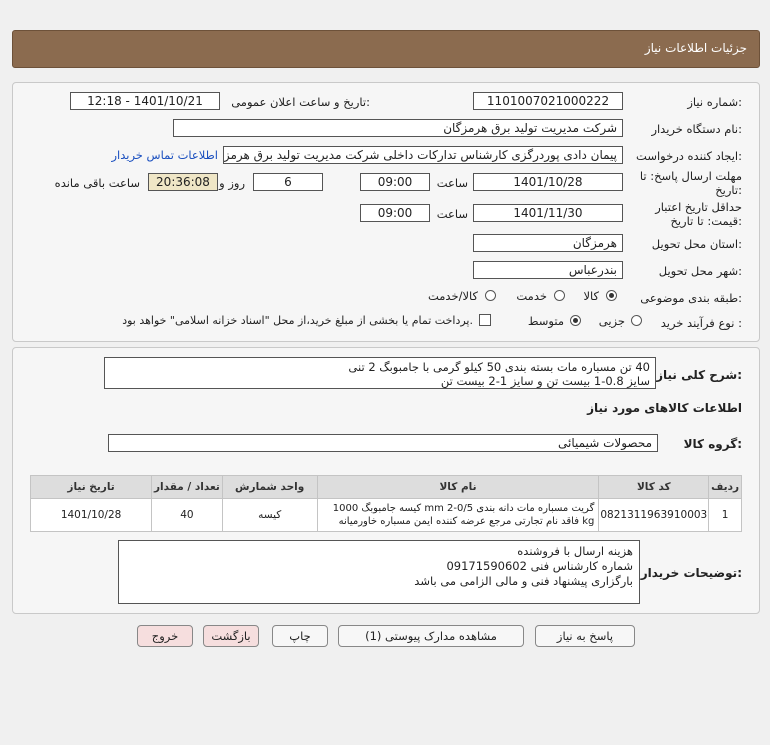 This screenshot has width=770, height=745. What do you see at coordinates (269, 487) in the screenshot?
I see `col-header-unit: واحد شمارش` at bounding box center [269, 487].